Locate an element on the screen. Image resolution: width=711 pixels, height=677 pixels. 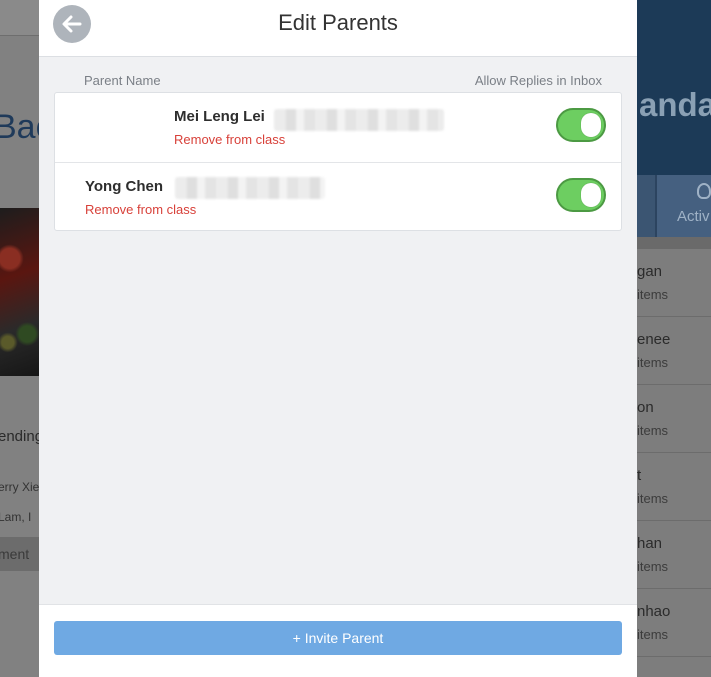
parent-row: Yong Chen Remove from class is located at coordinates (338, 196).